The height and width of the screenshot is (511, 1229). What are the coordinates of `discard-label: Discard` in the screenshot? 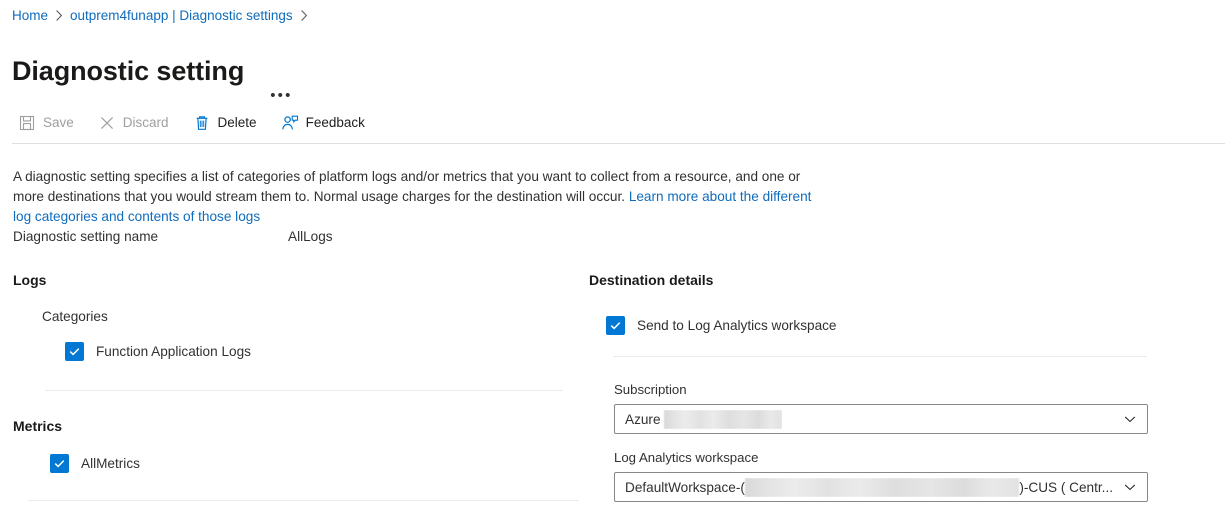 It's located at (145, 122).